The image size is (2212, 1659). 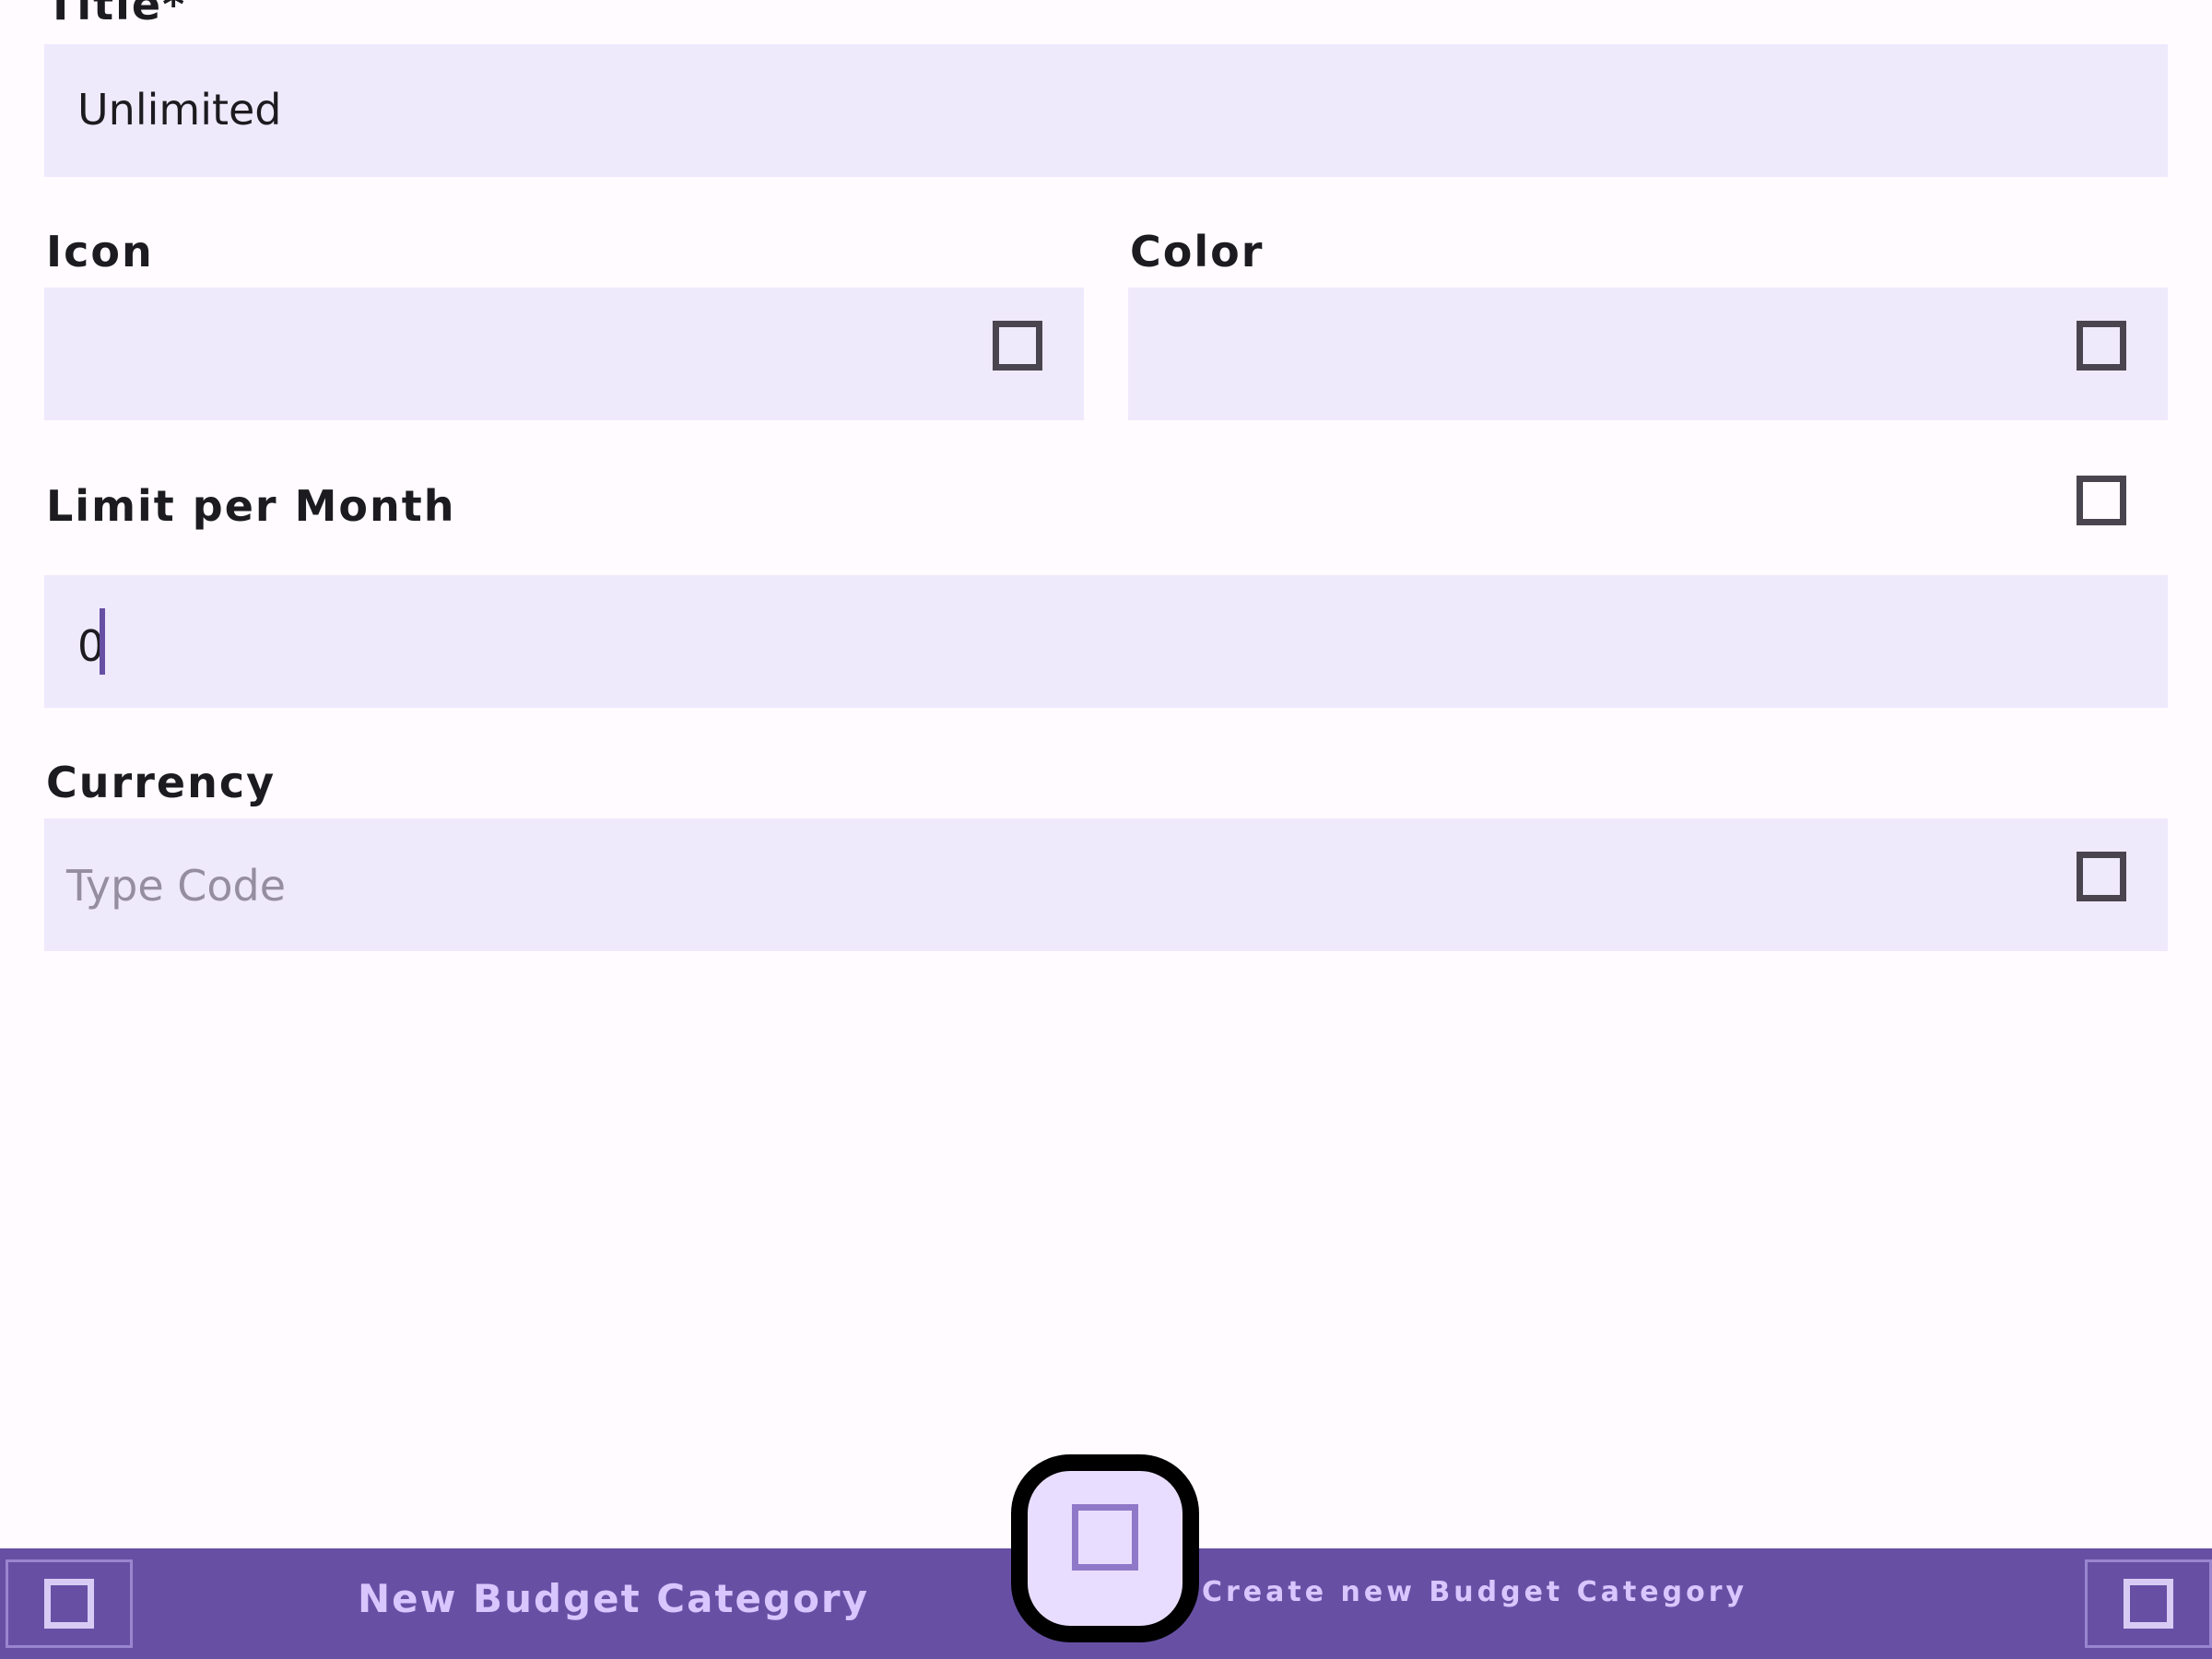 What do you see at coordinates (251, 506) in the screenshot?
I see `limit-per-month-label: Limit per Month` at bounding box center [251, 506].